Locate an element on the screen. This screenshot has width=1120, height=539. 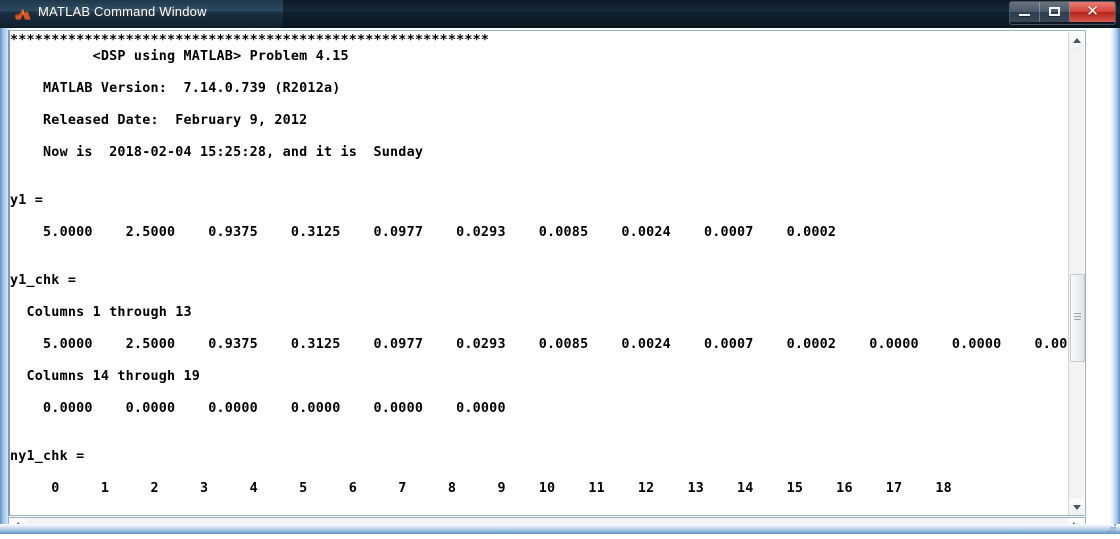
resize-grip-icon is located at coordinates (1112, 527).